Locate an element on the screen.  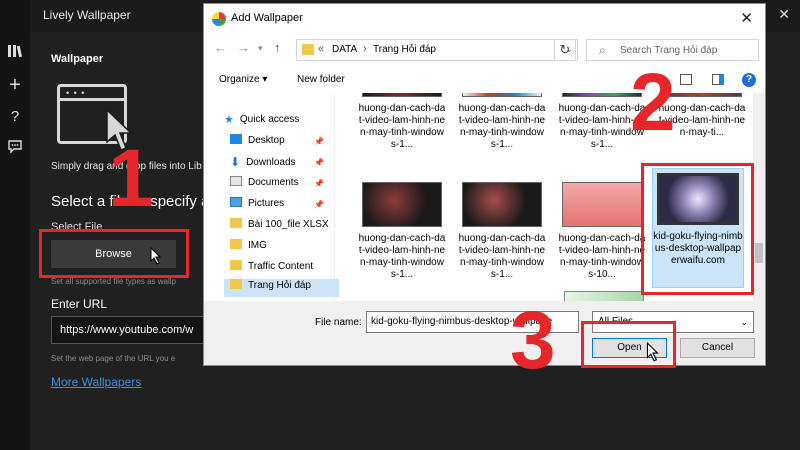
cancel-button: Cancel is located at coordinates (717, 348).